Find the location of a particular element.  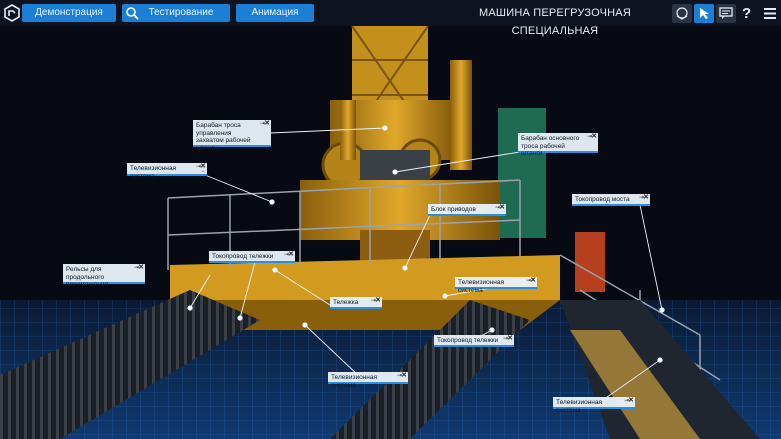

callout-label: Блок приводов ⇥ ✕ is located at coordinates (467, 210).